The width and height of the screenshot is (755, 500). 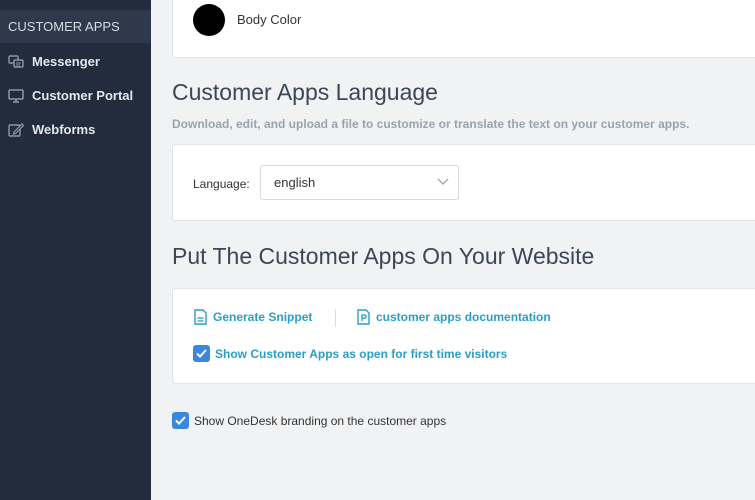 What do you see at coordinates (269, 19) in the screenshot?
I see `body-color-label: Body Color` at bounding box center [269, 19].